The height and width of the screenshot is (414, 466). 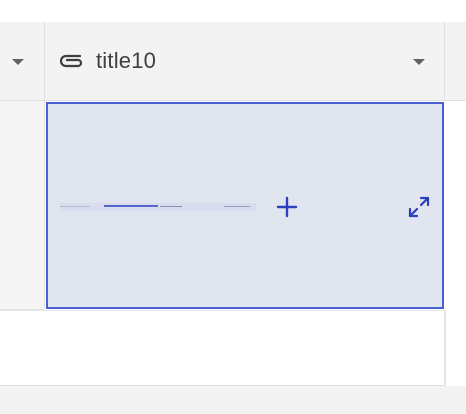 What do you see at coordinates (419, 207) in the screenshot?
I see `expand-icon` at bounding box center [419, 207].